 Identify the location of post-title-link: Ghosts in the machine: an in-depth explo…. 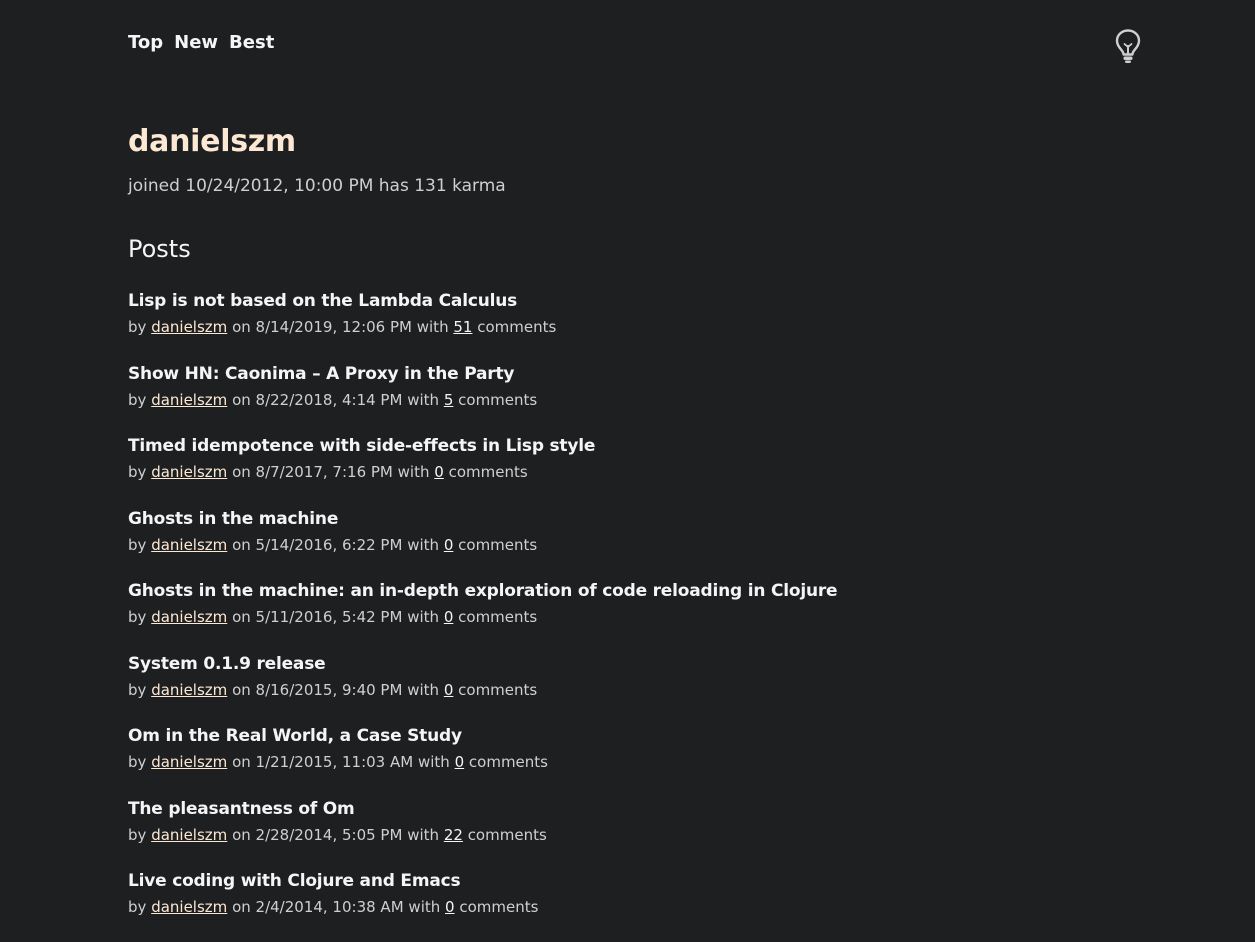
(483, 591).